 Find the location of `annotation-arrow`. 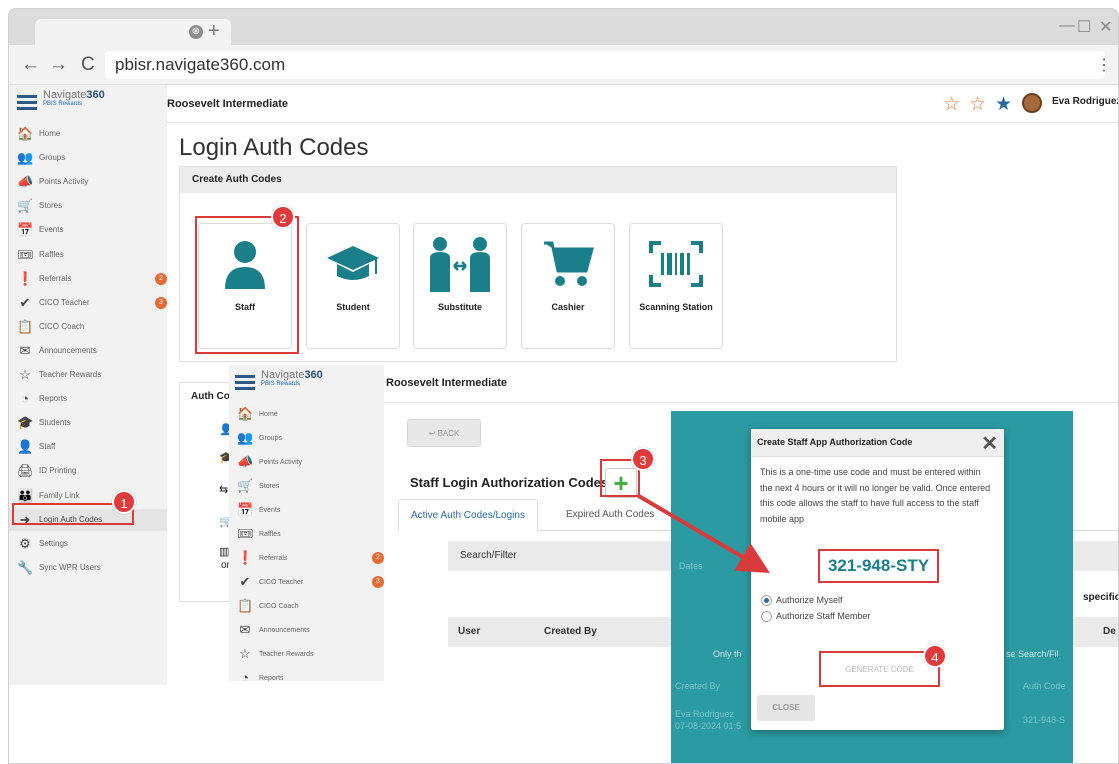

annotation-arrow is located at coordinates (702, 533).